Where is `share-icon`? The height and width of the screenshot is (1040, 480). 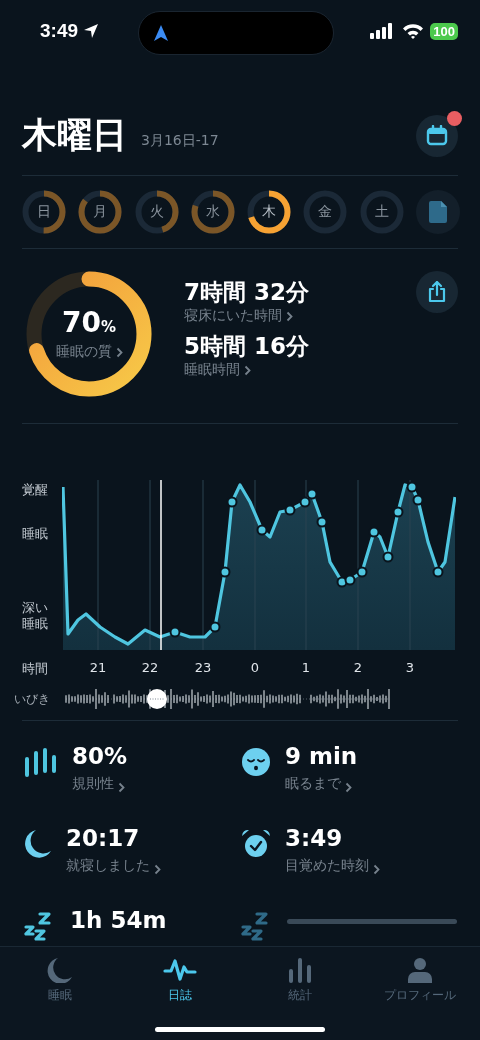 share-icon is located at coordinates (437, 292).